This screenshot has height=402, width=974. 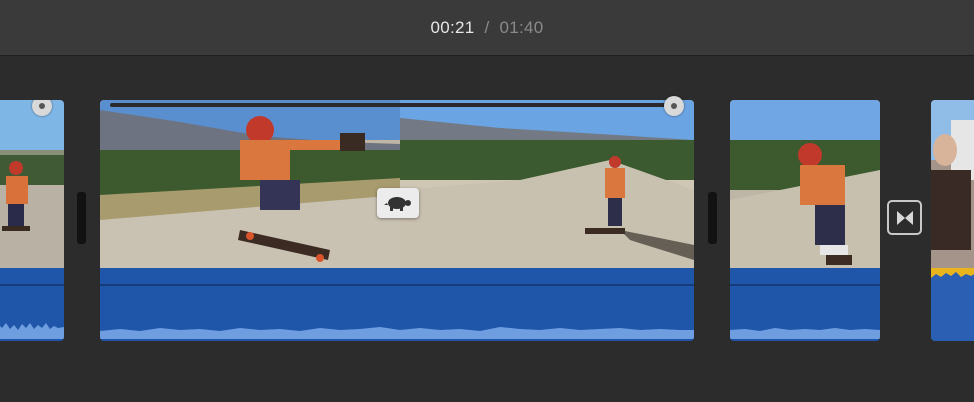 I want to click on timecode-display: 00:21 / 01:40, so click(x=487, y=28).